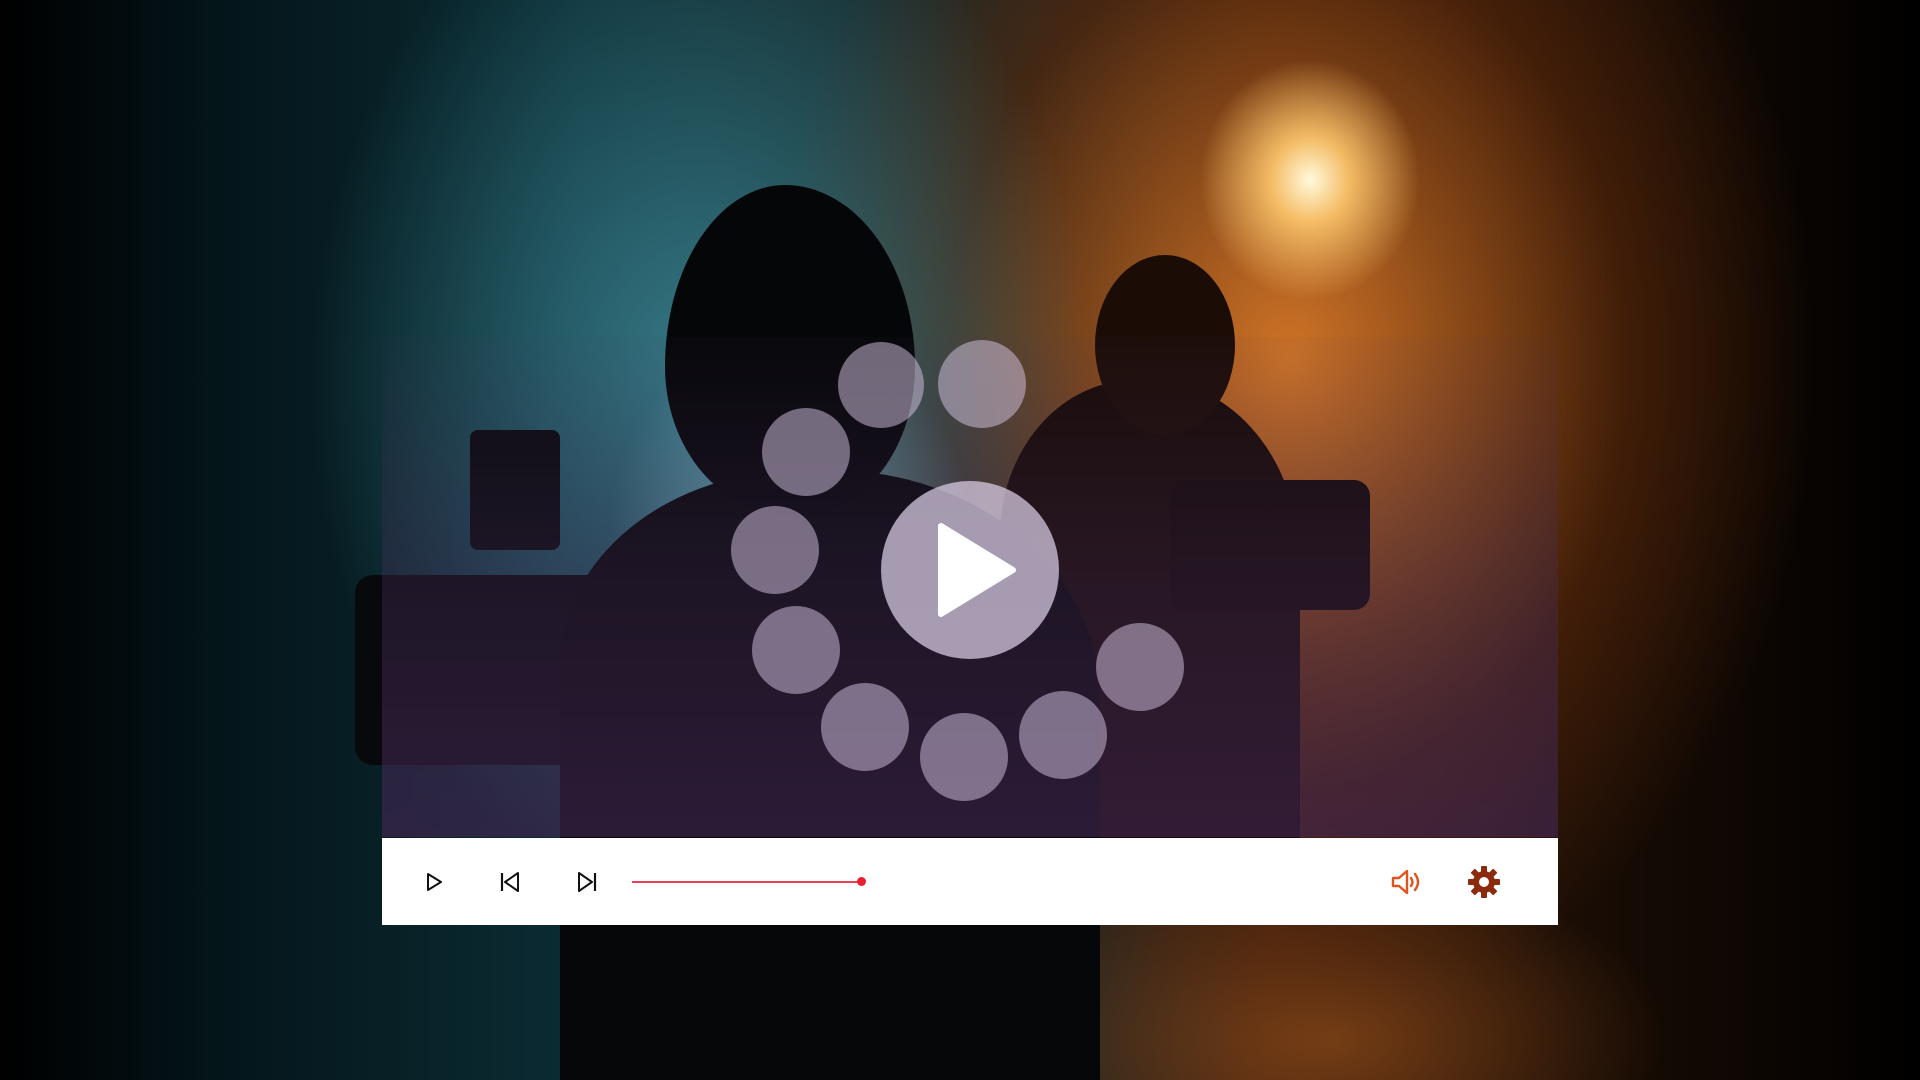 The height and width of the screenshot is (1080, 1920). I want to click on volume-button, so click(1407, 881).